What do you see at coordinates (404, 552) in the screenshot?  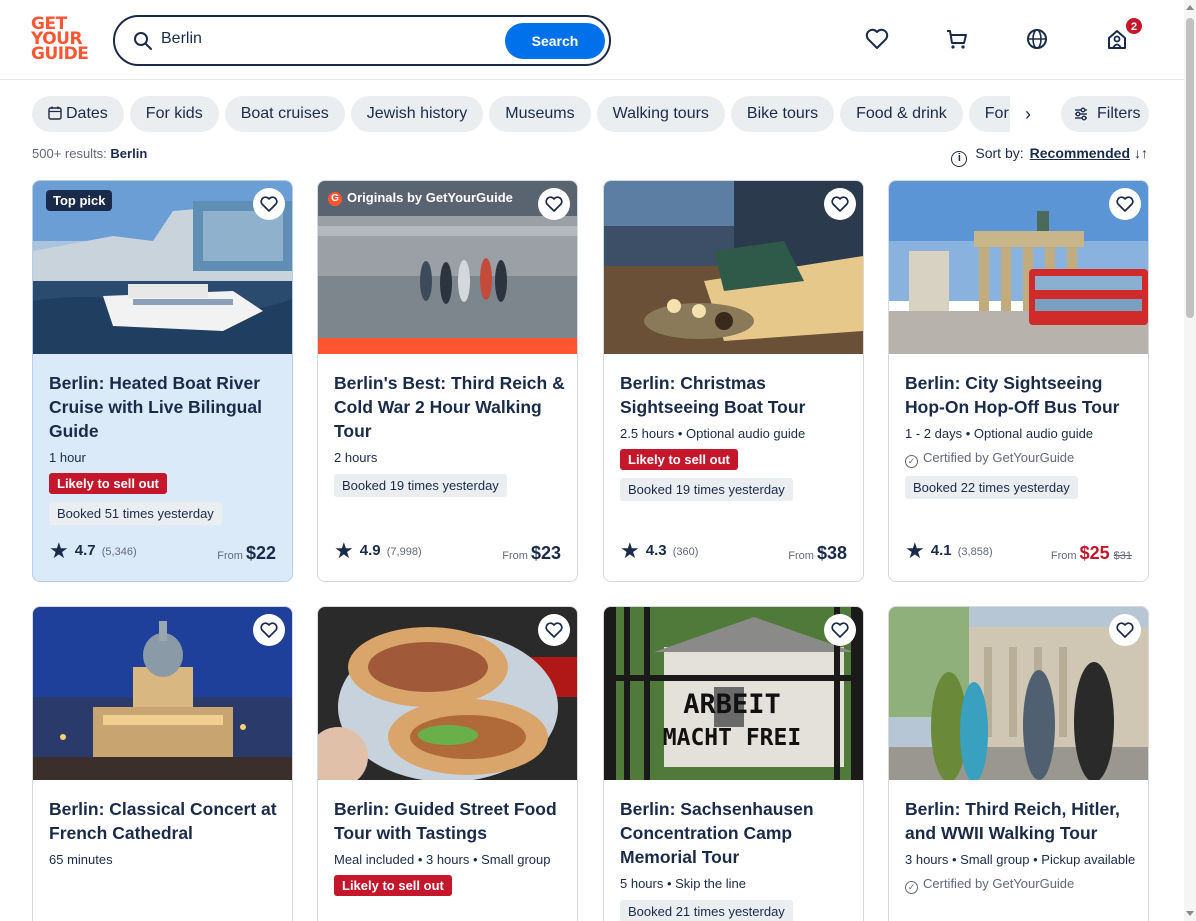 I see `review-count: (7,998)` at bounding box center [404, 552].